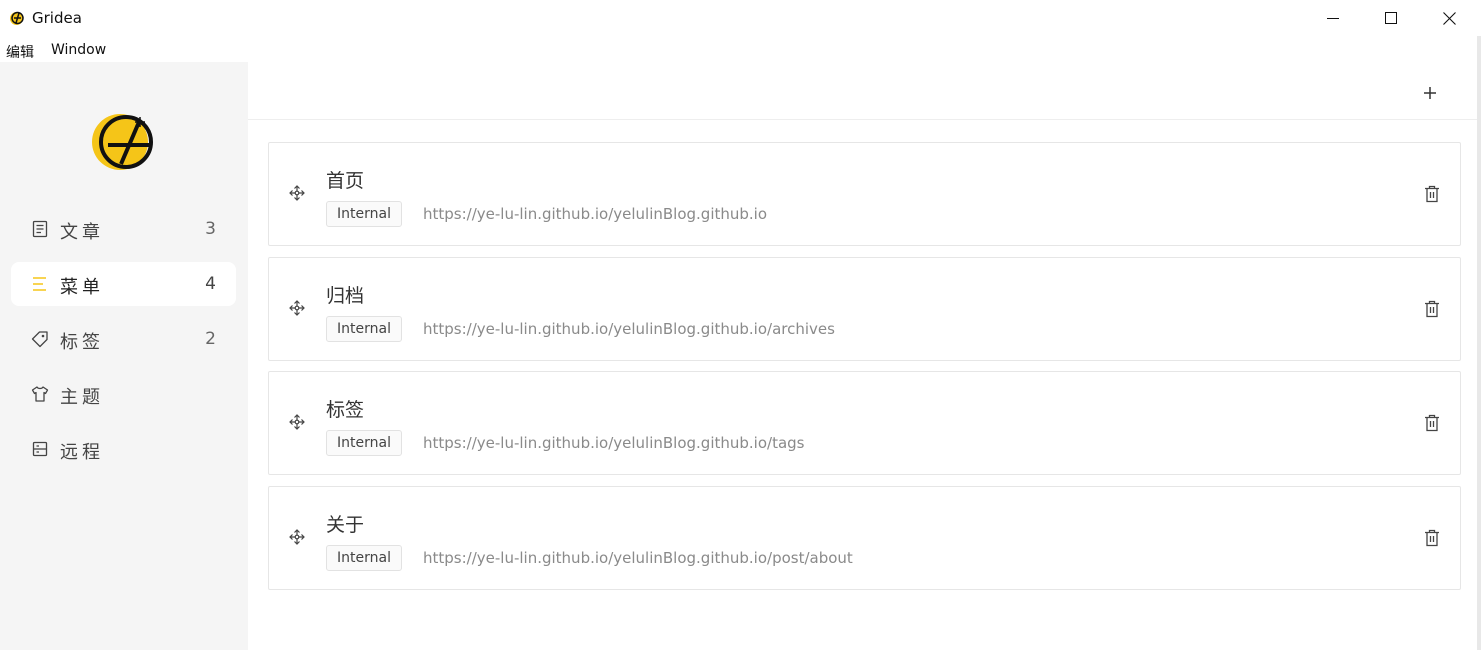 The image size is (1481, 650). Describe the element at coordinates (39, 284) in the screenshot. I see `menu-icon` at that location.